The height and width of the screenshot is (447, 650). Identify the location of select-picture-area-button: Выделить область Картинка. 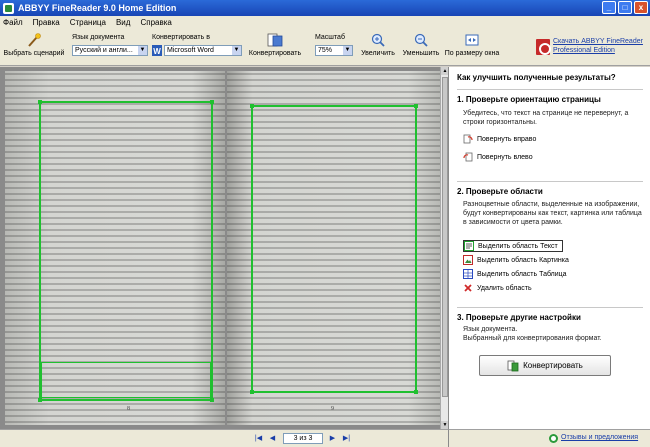
(516, 260).